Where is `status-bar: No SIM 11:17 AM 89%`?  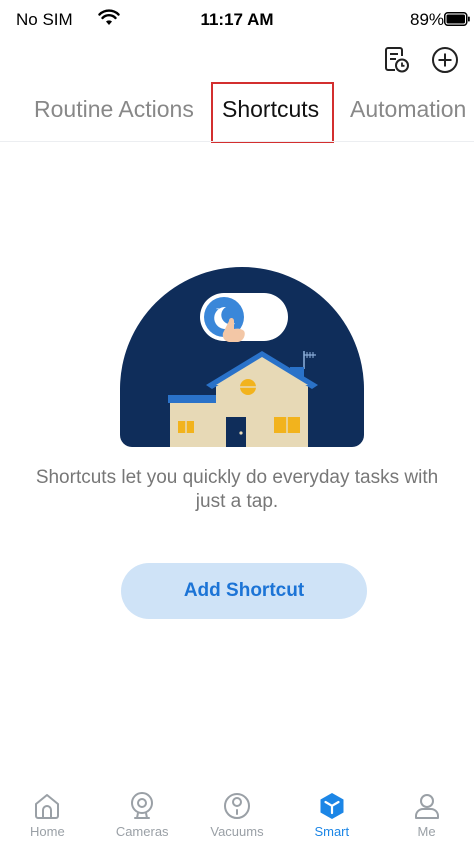
status-bar: No SIM 11:17 AM 89% is located at coordinates (237, 20).